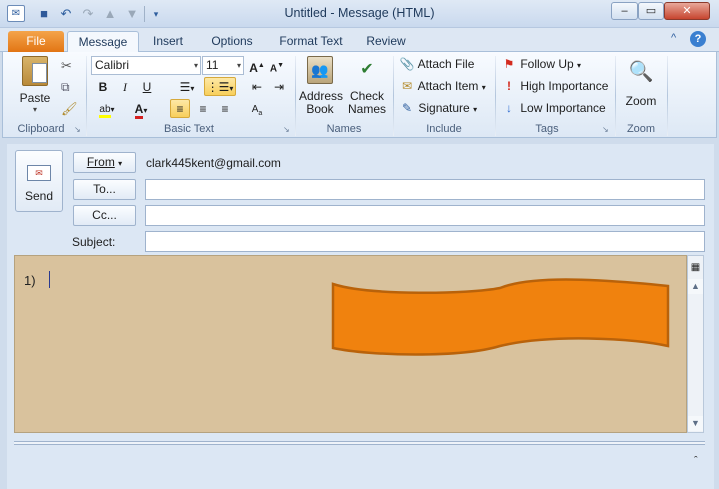 This screenshot has width=719, height=489. I want to click on magnifier-icon: 🔍, so click(641, 72).